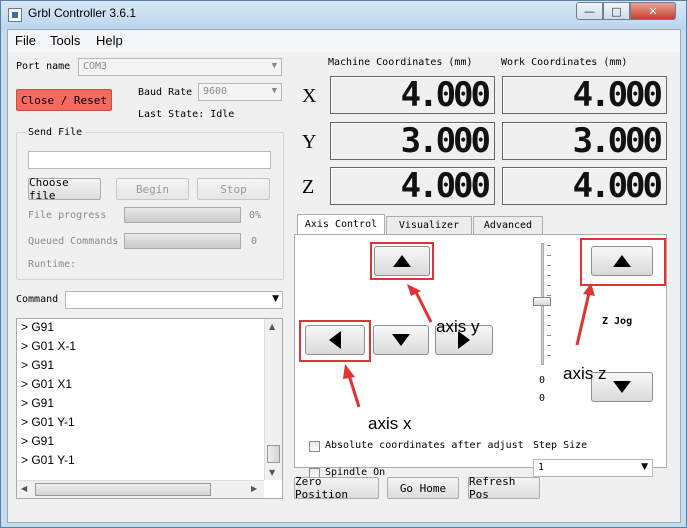 This screenshot has height=528, width=687. What do you see at coordinates (55, 132) in the screenshot?
I see `send-file-title: Send File` at bounding box center [55, 132].